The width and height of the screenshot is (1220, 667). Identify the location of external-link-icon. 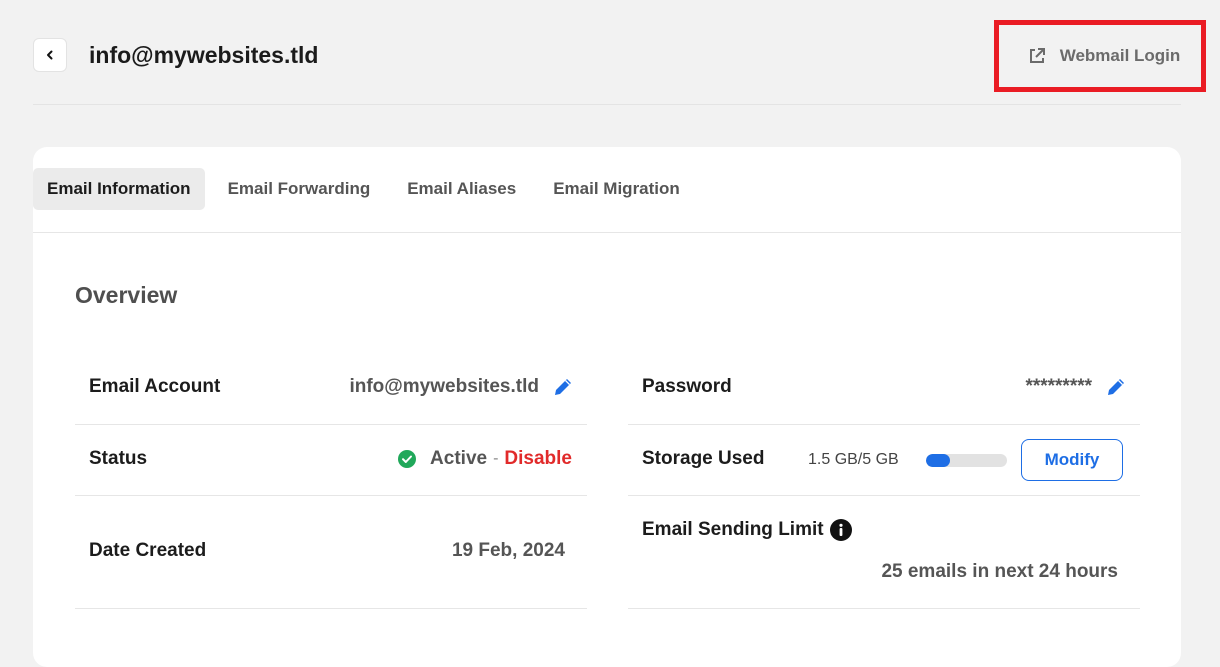
(1037, 55).